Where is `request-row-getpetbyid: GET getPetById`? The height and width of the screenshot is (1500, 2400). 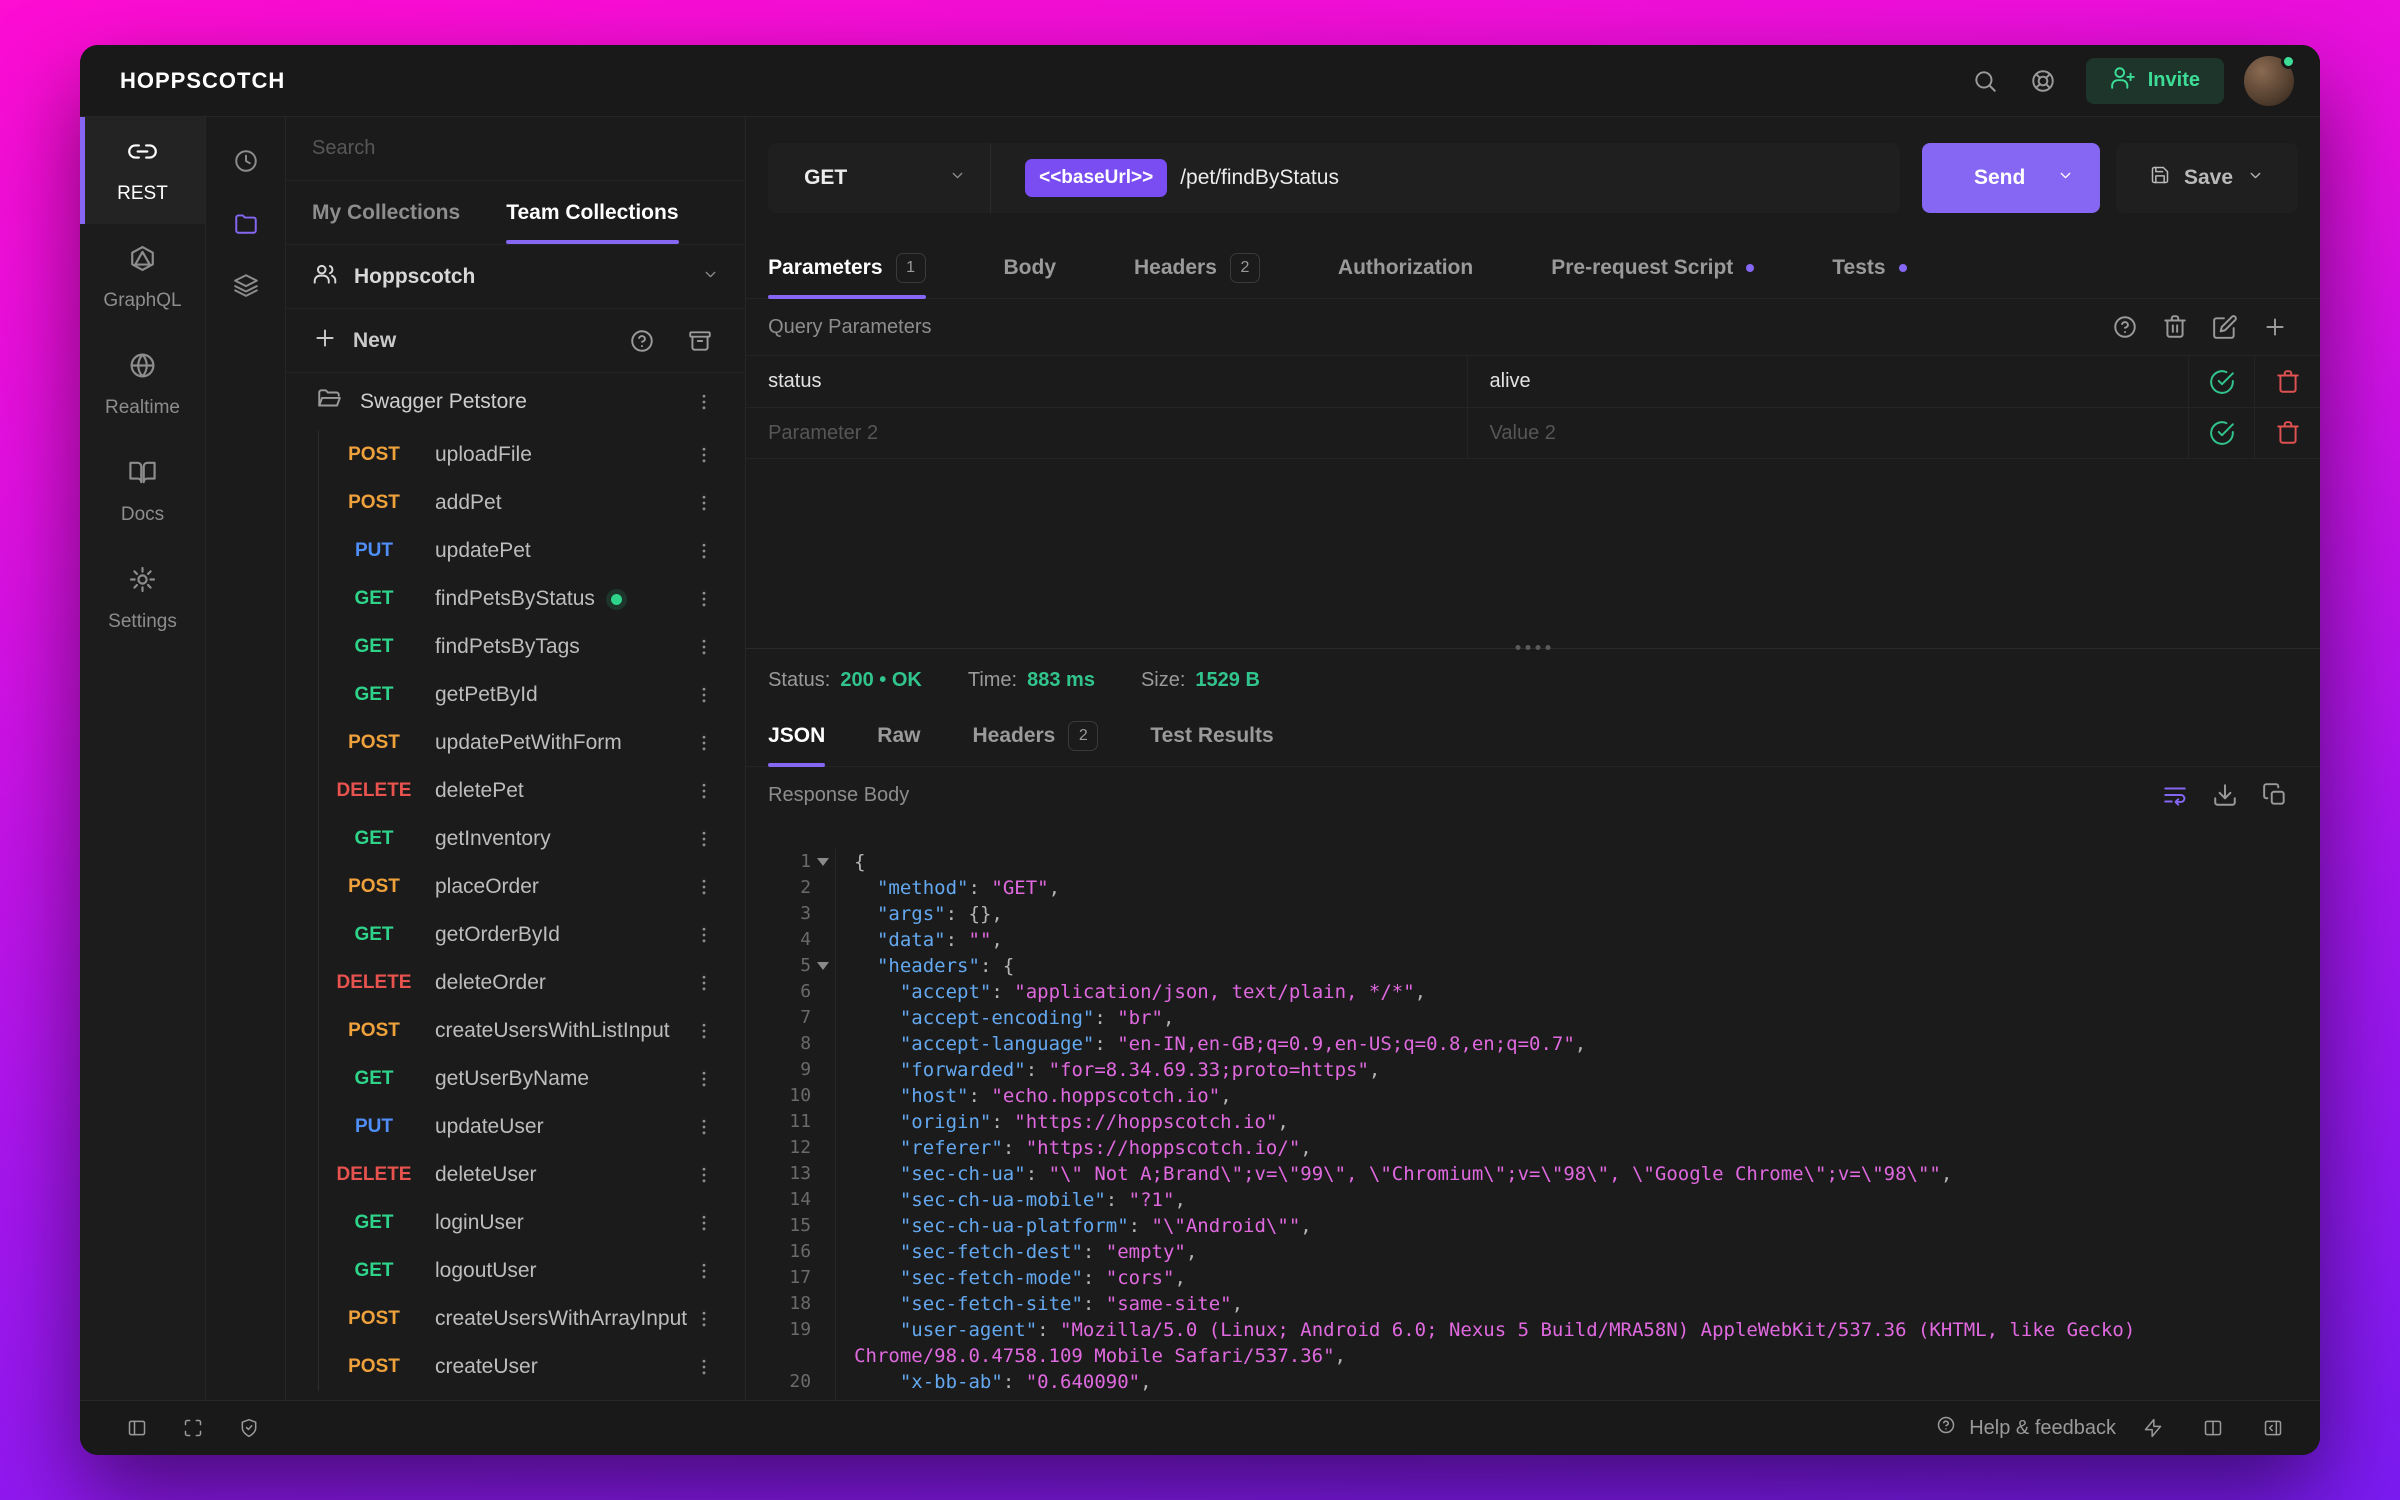 request-row-getpetbyid: GET getPetById is located at coordinates (515, 695).